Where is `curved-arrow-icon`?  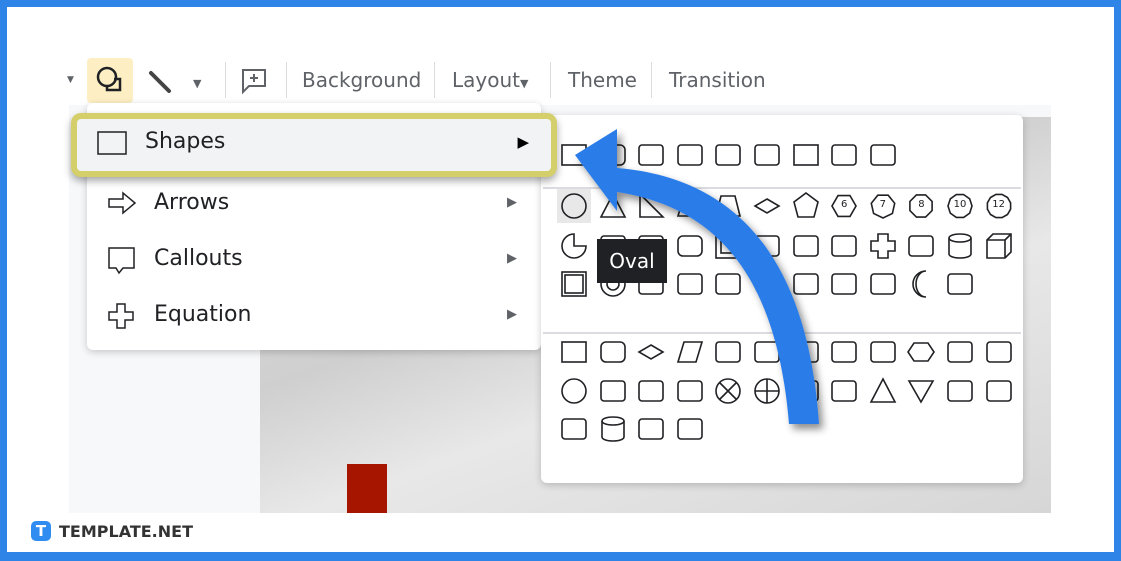 curved-arrow-icon is located at coordinates (697, 276).